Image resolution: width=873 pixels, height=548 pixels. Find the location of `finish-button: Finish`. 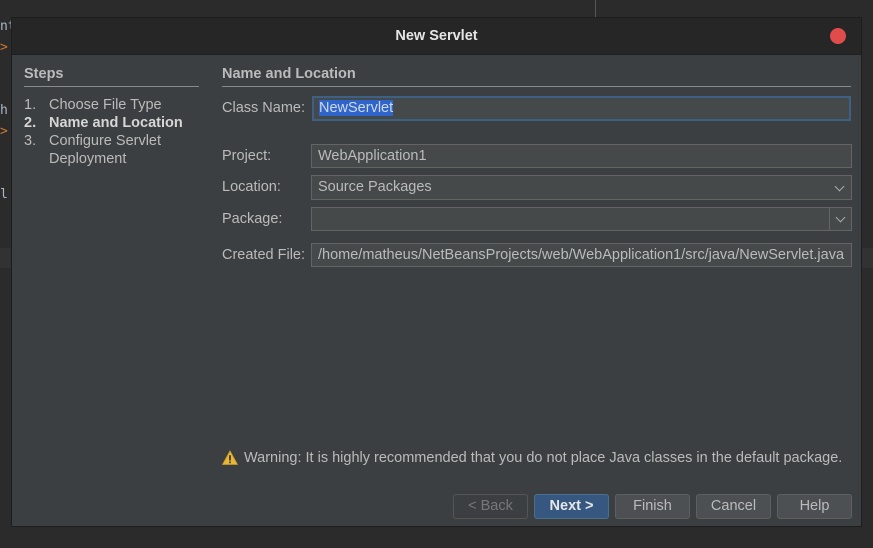

finish-button: Finish is located at coordinates (652, 506).